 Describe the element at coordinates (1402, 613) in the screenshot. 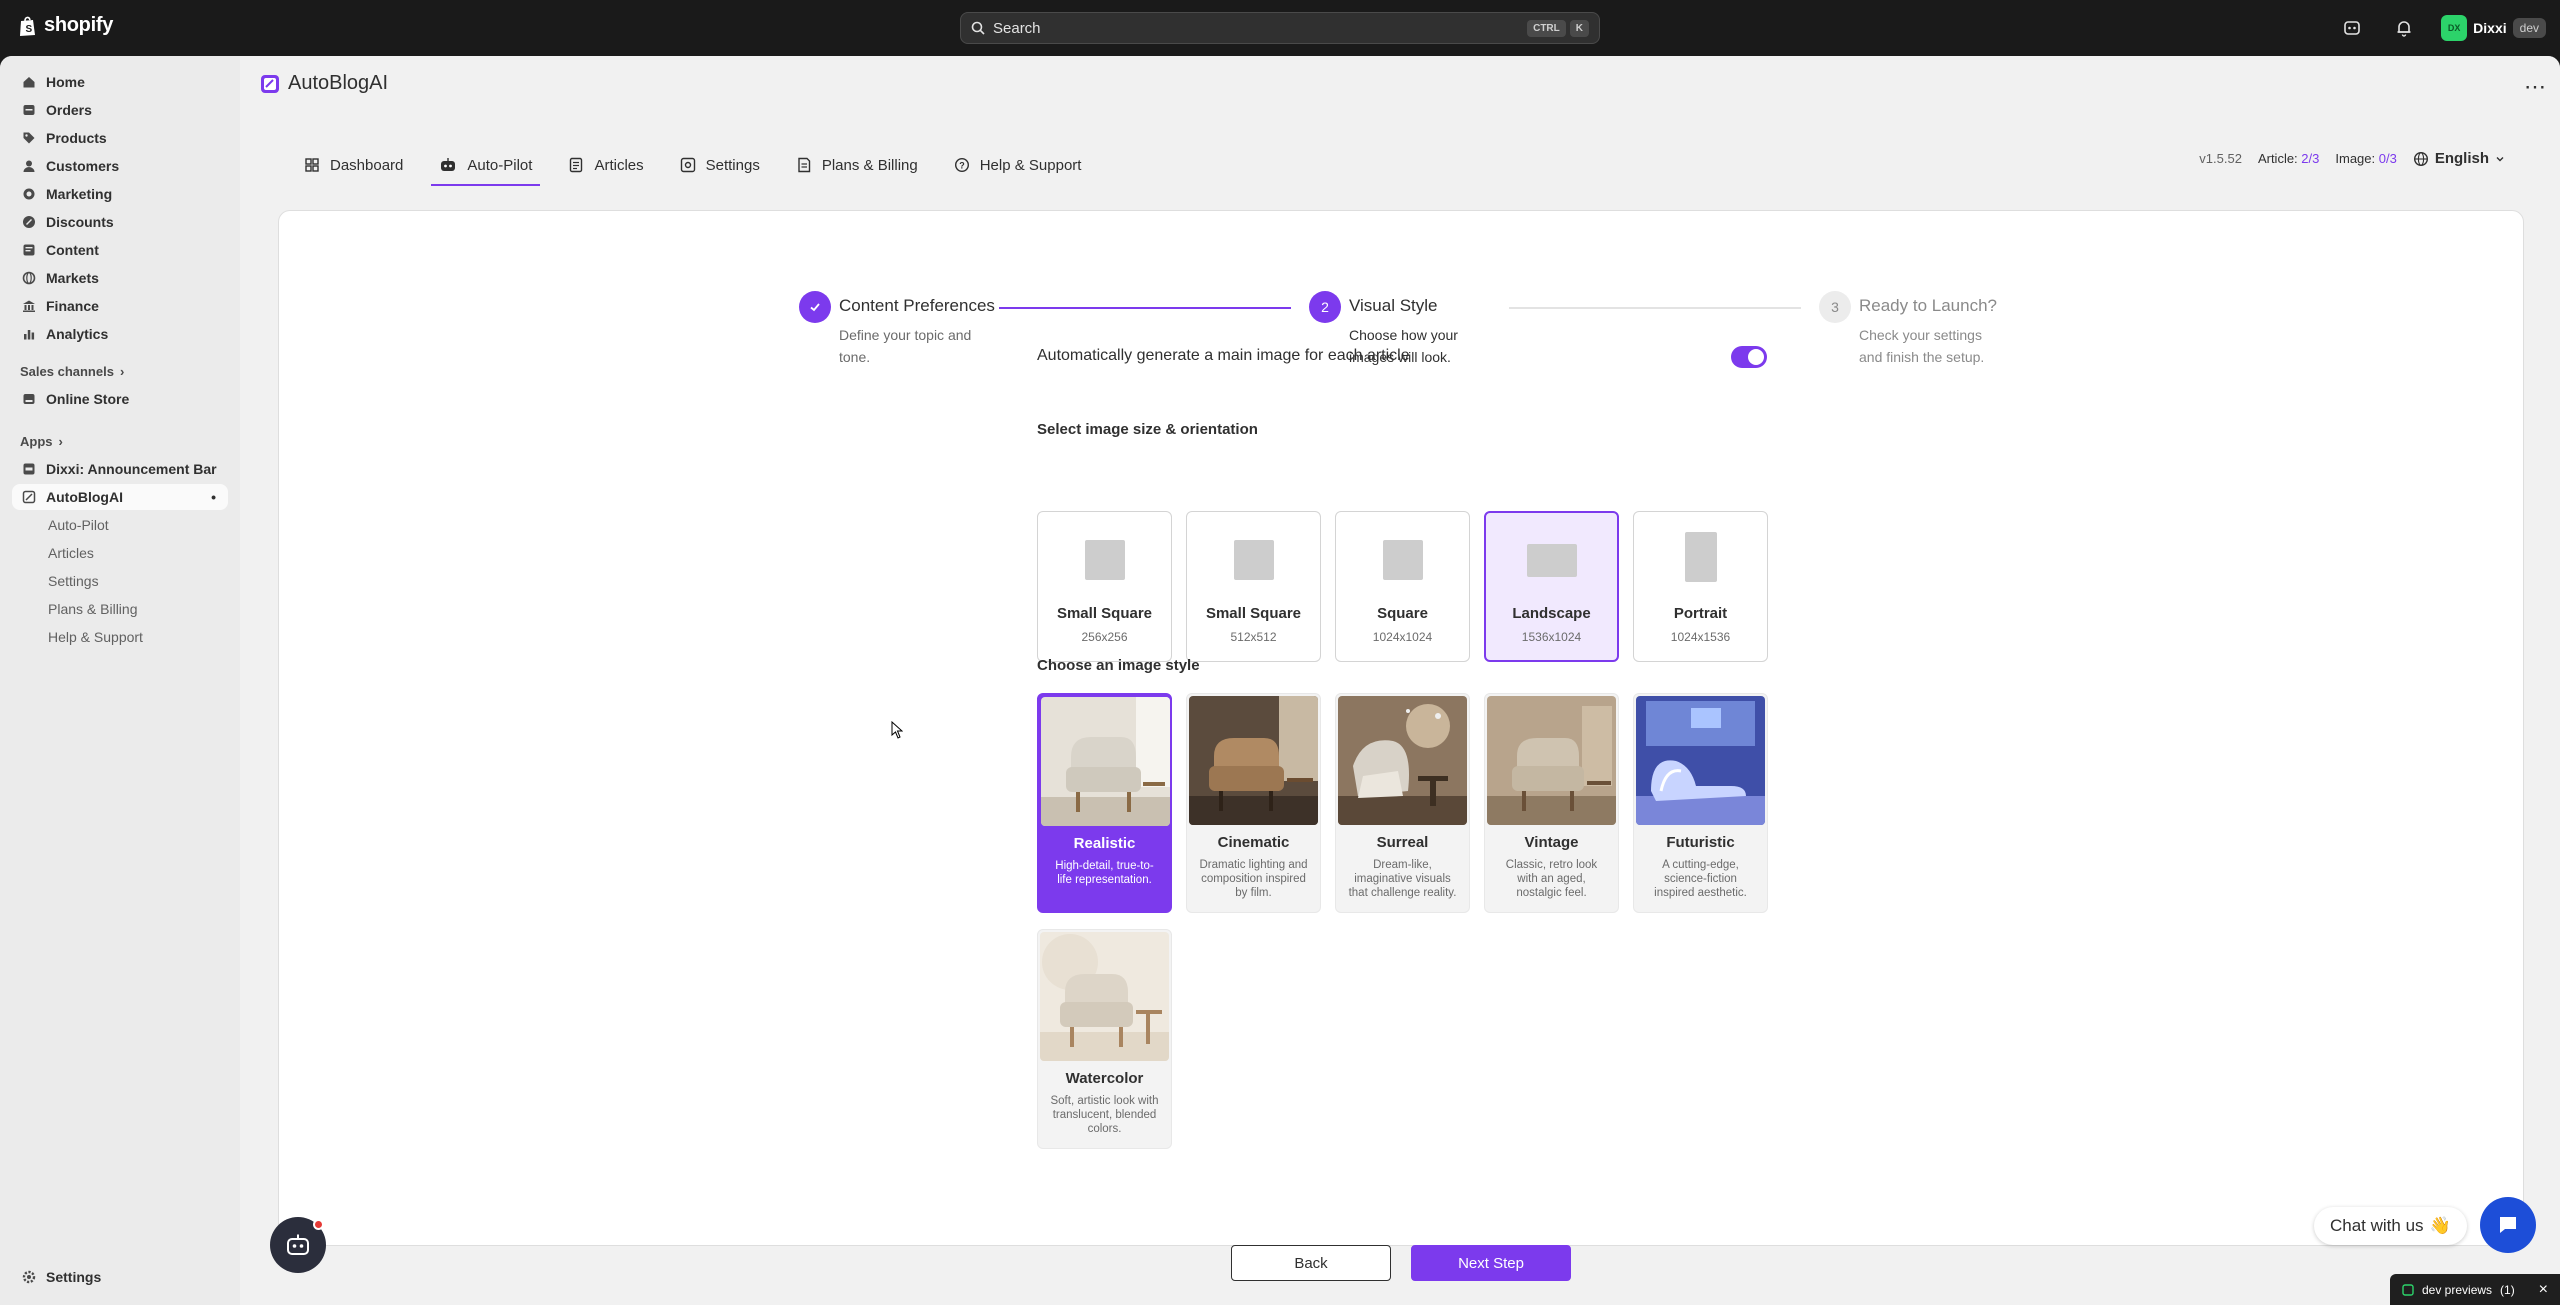

I see `size-name: Square` at that location.